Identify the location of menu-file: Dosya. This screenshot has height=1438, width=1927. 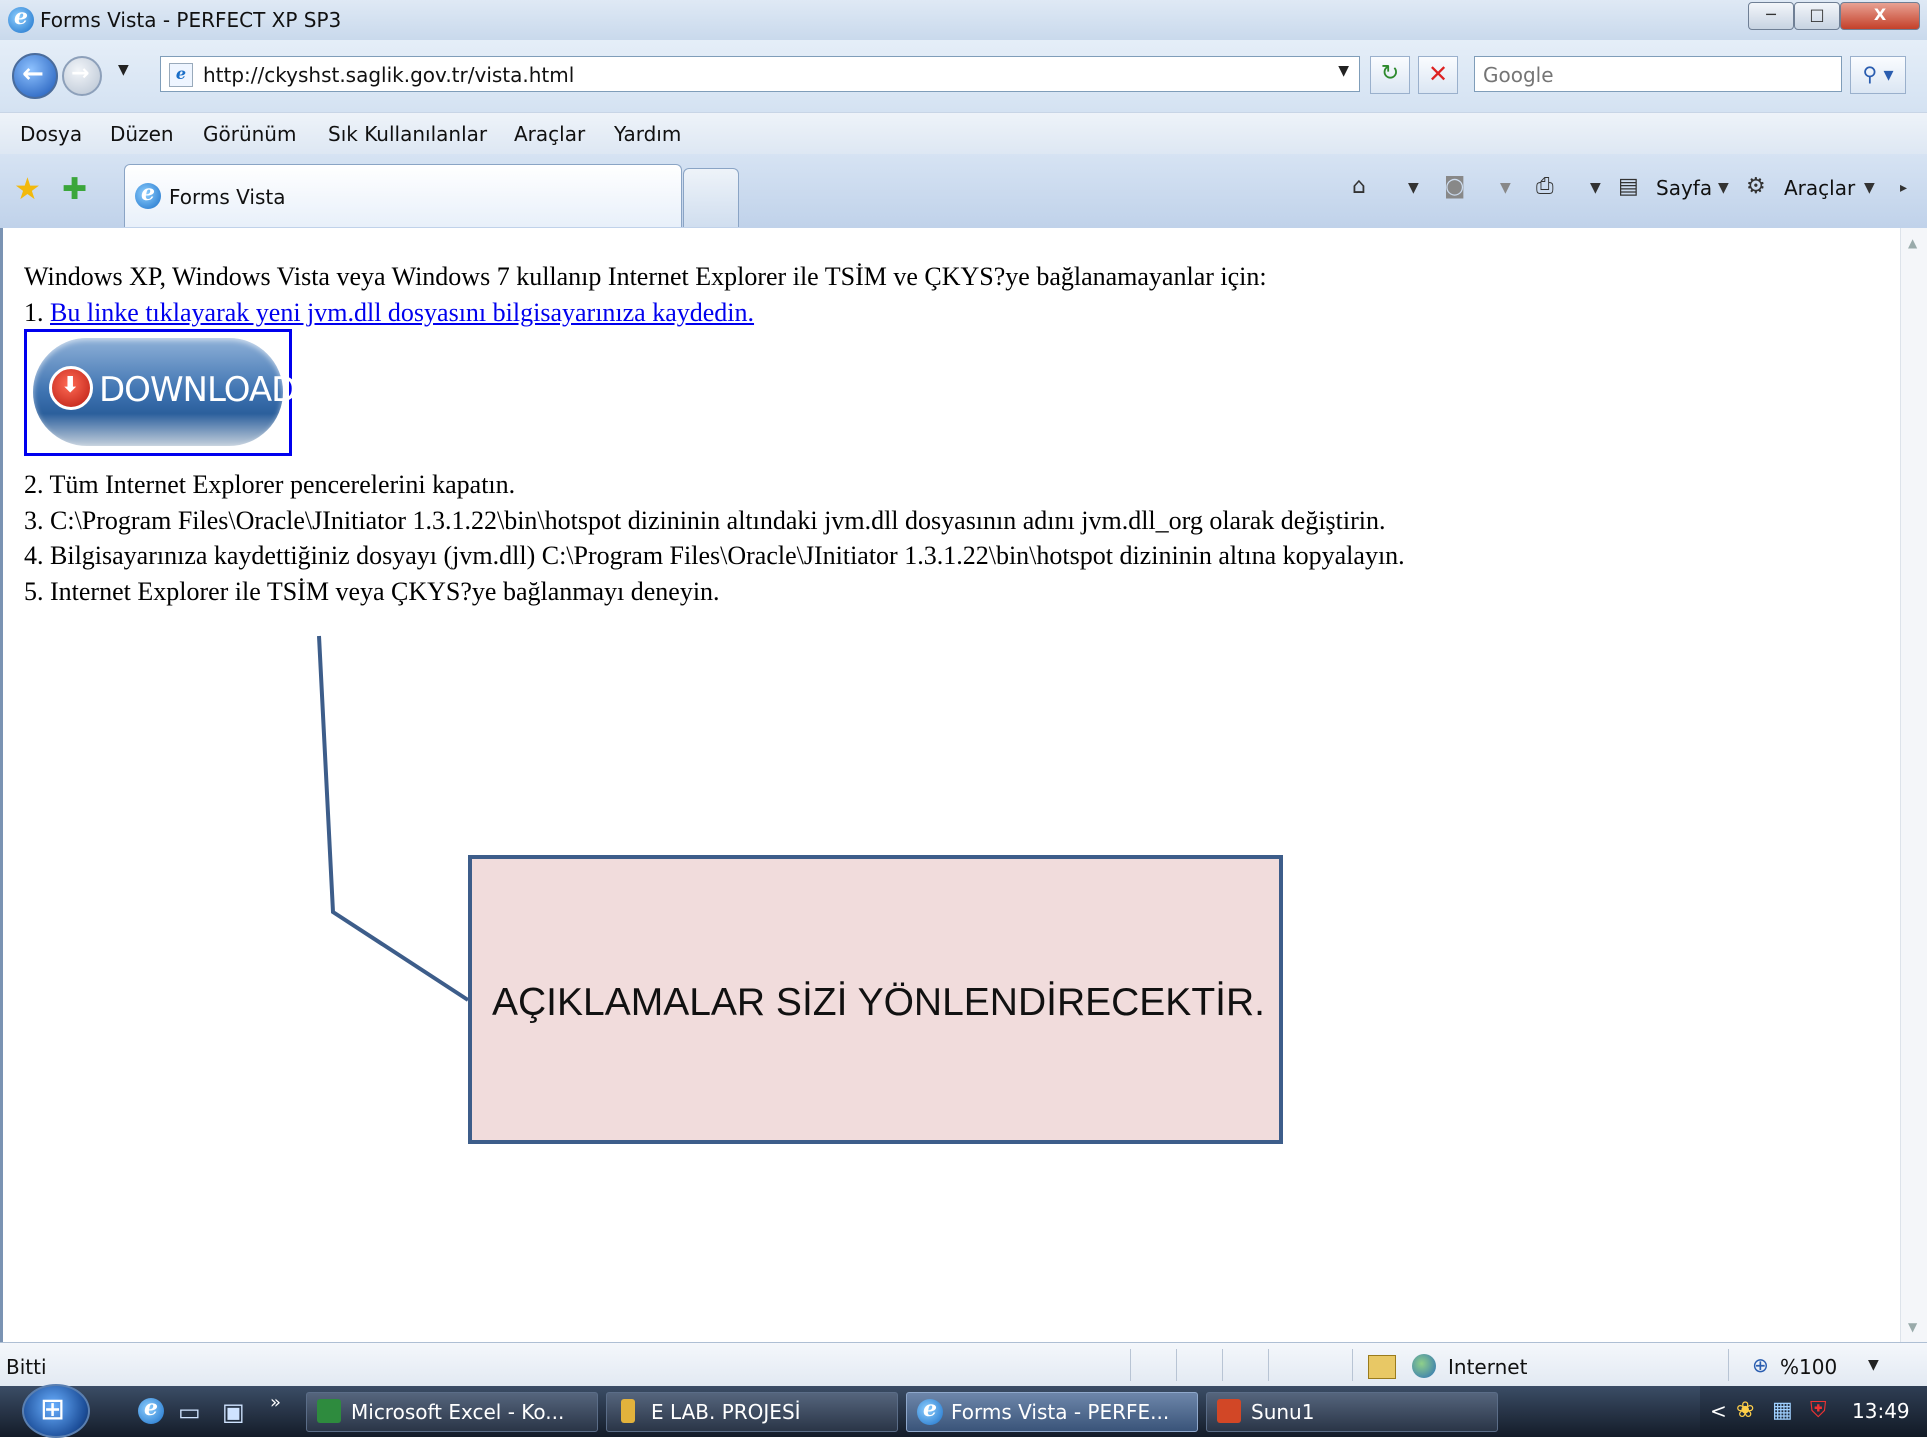
(51, 134).